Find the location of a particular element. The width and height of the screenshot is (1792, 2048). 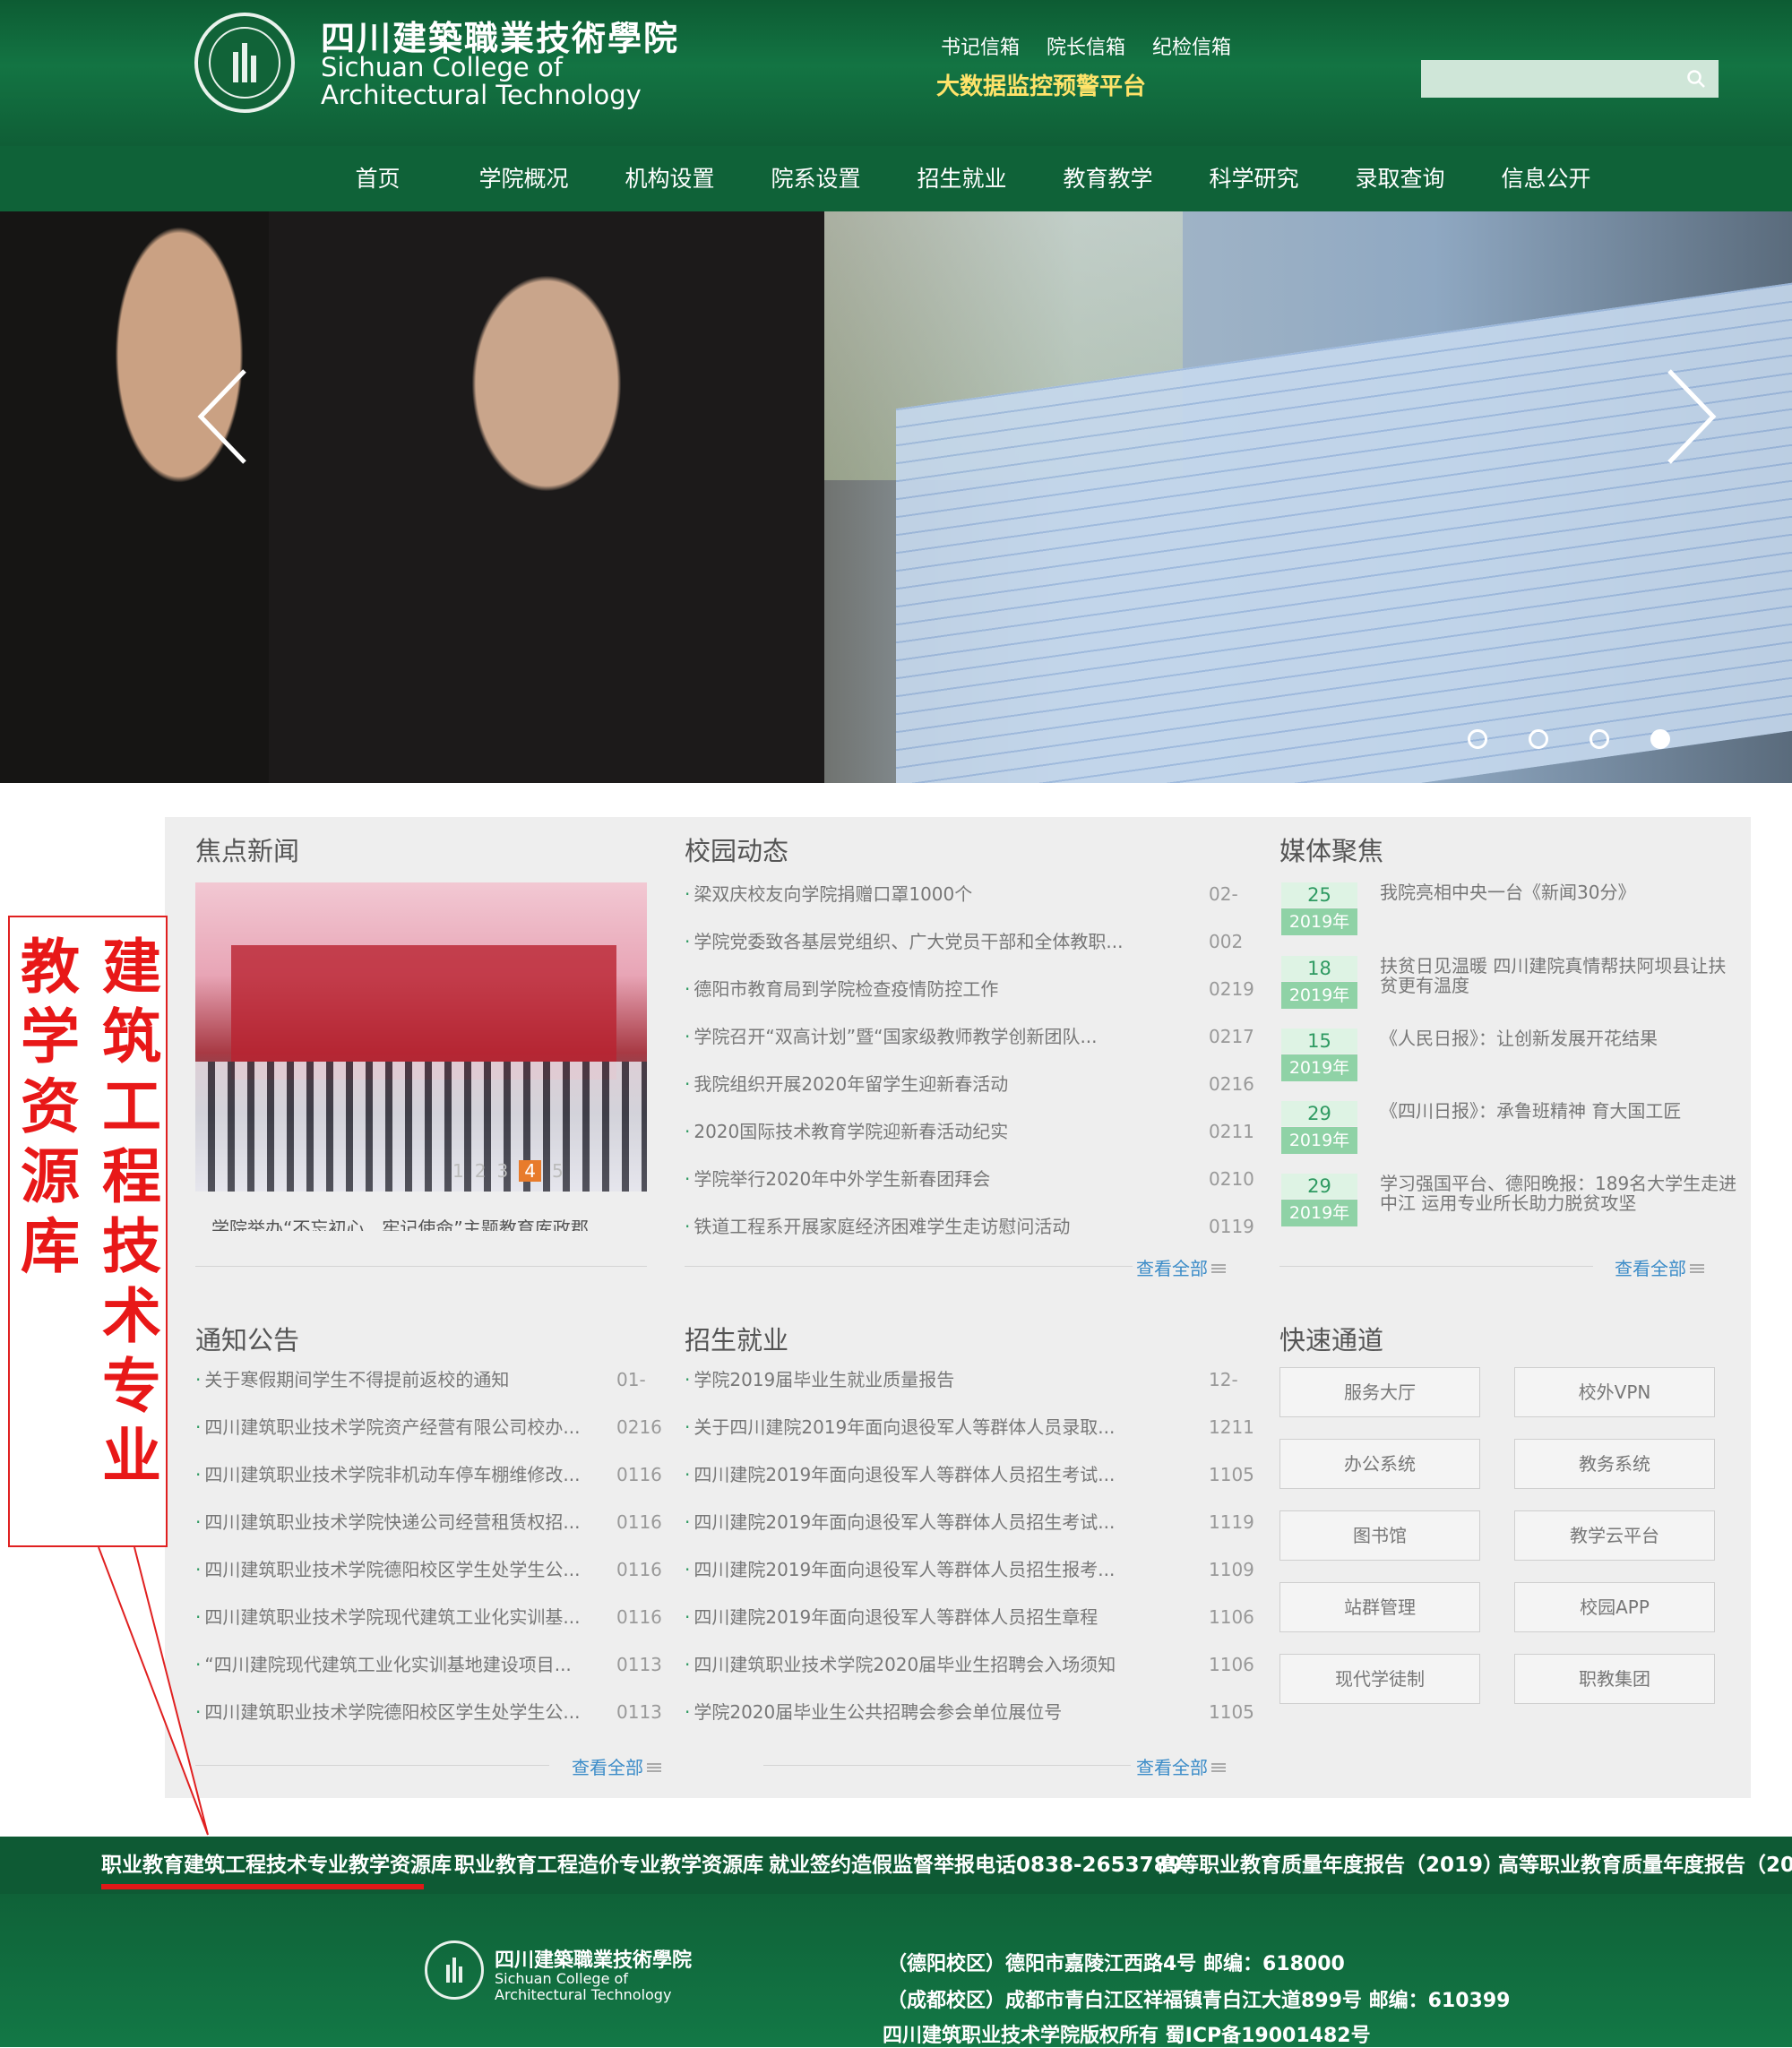

list-item-date: 002 is located at coordinates (1226, 941).